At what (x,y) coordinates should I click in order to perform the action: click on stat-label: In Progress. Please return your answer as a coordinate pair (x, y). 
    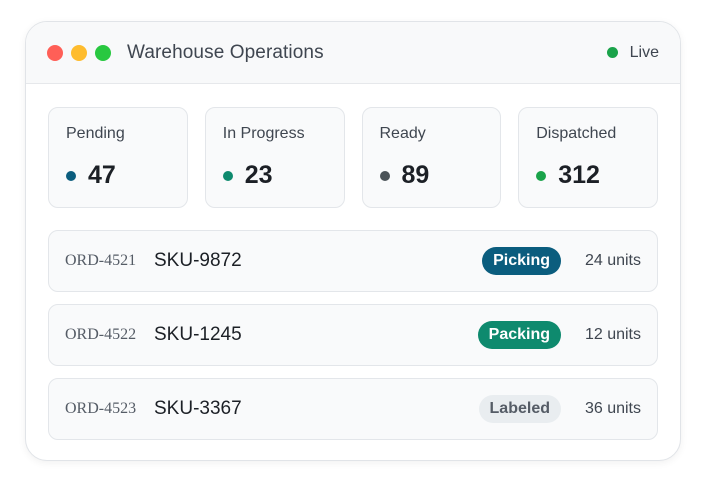
    Looking at the image, I should click on (263, 133).